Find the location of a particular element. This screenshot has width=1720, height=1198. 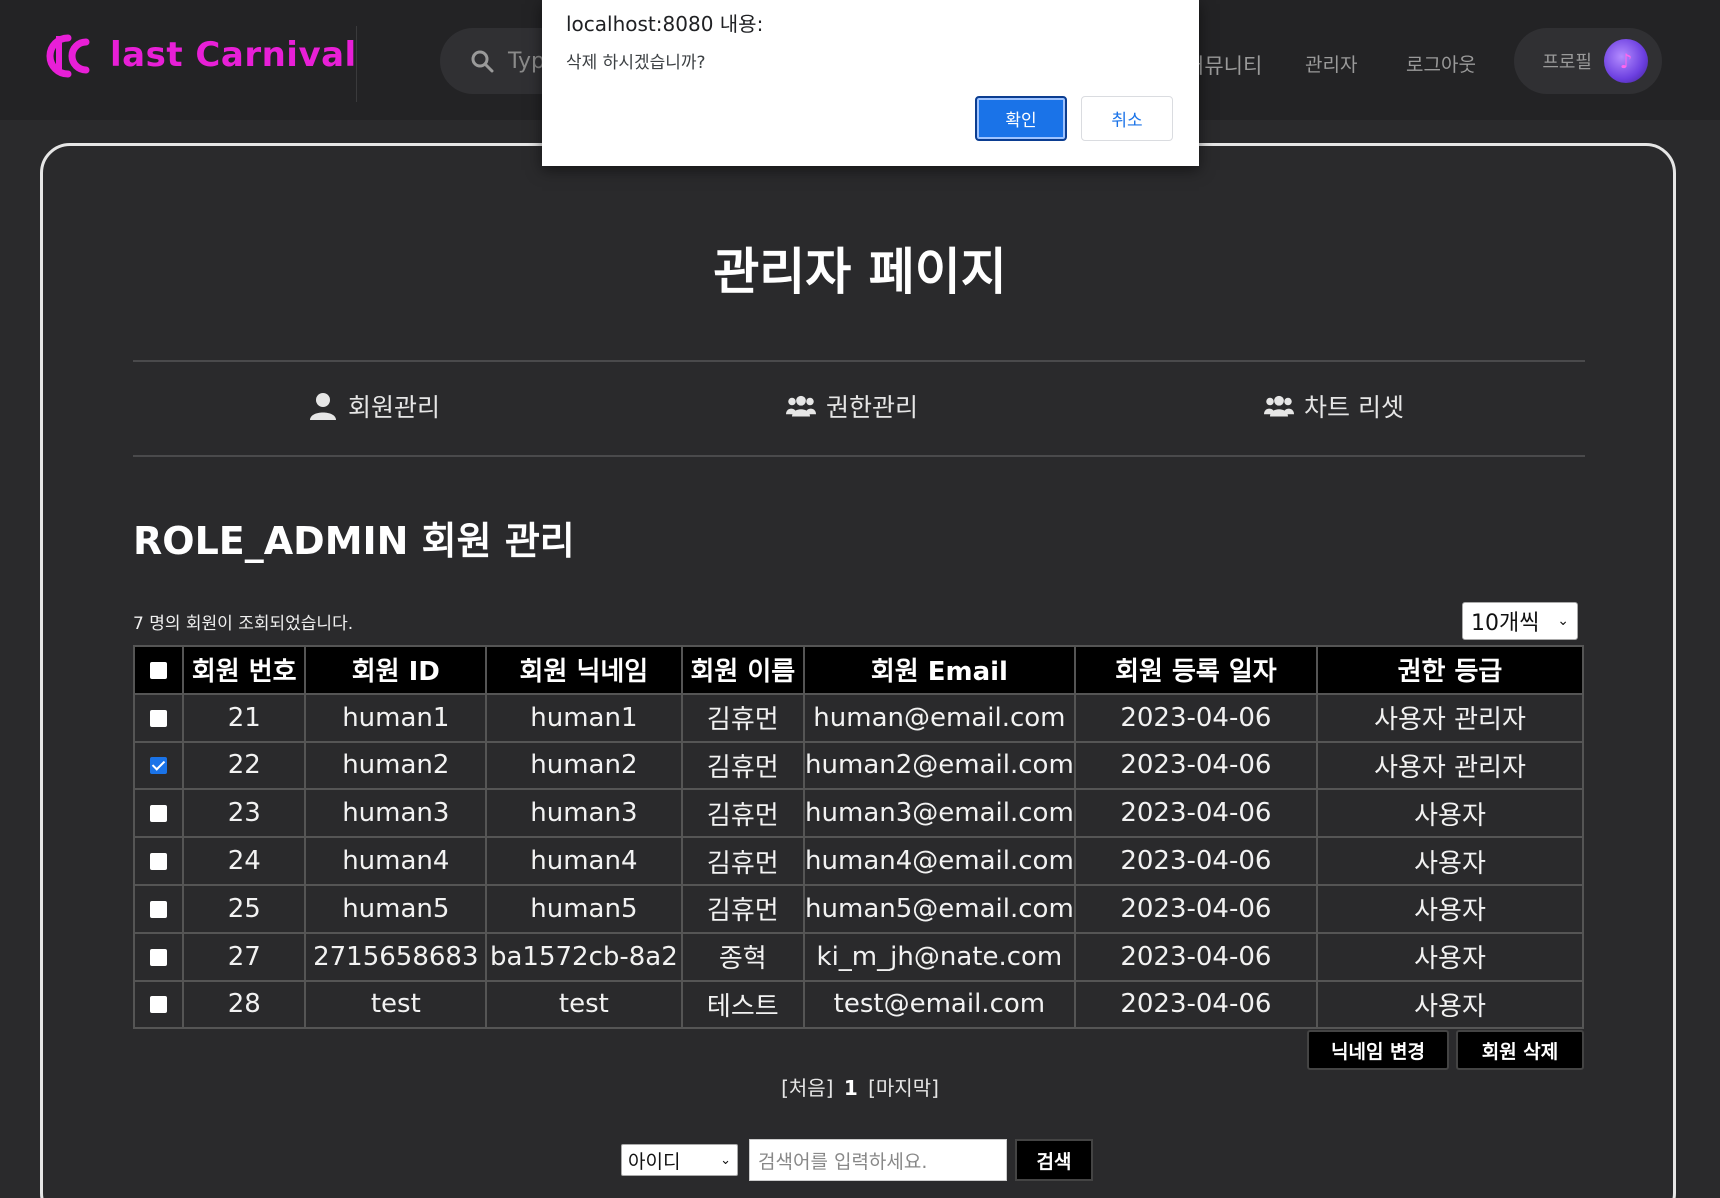

section-title: ROLE_ADMIN 회원 관리 is located at coordinates (354, 541).